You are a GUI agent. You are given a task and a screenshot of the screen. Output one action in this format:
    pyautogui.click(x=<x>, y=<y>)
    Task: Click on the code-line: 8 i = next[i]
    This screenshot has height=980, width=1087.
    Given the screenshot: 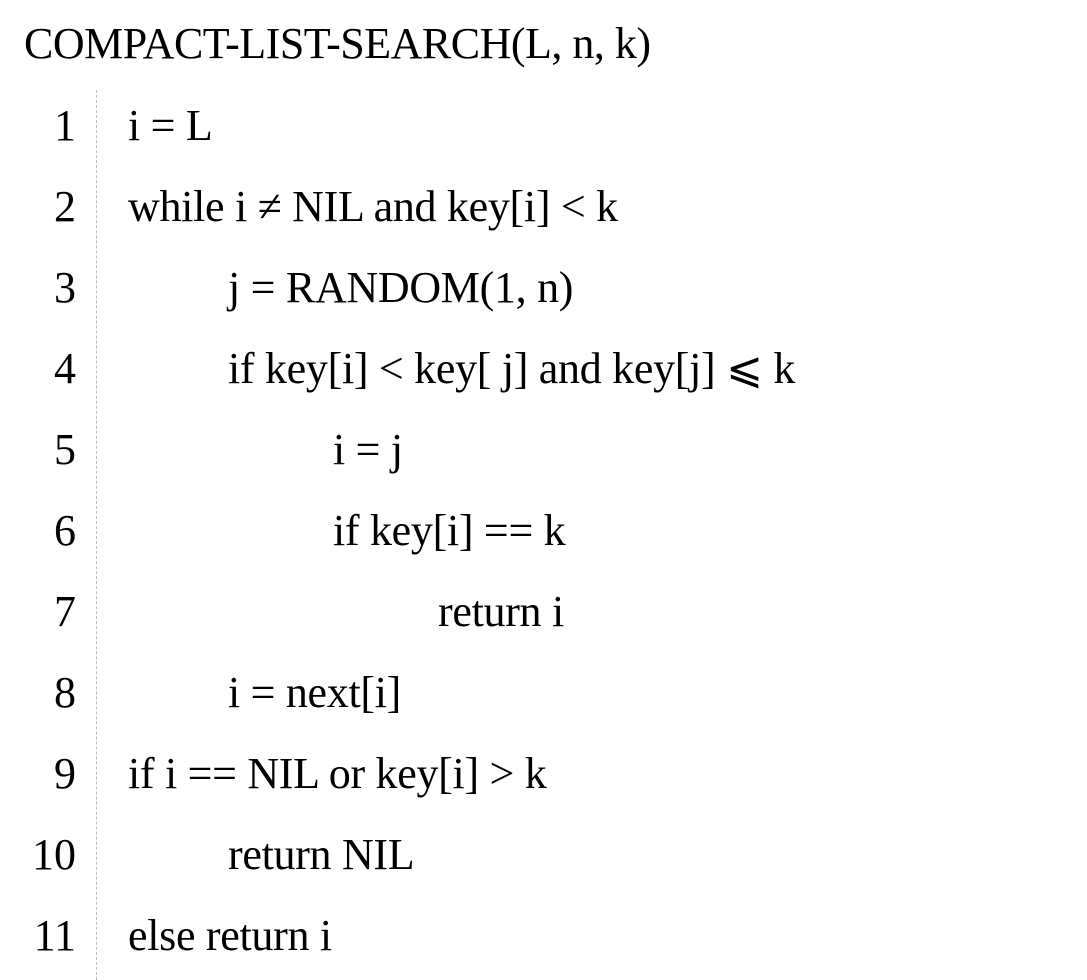 What is the action you would take?
    pyautogui.click(x=543, y=693)
    